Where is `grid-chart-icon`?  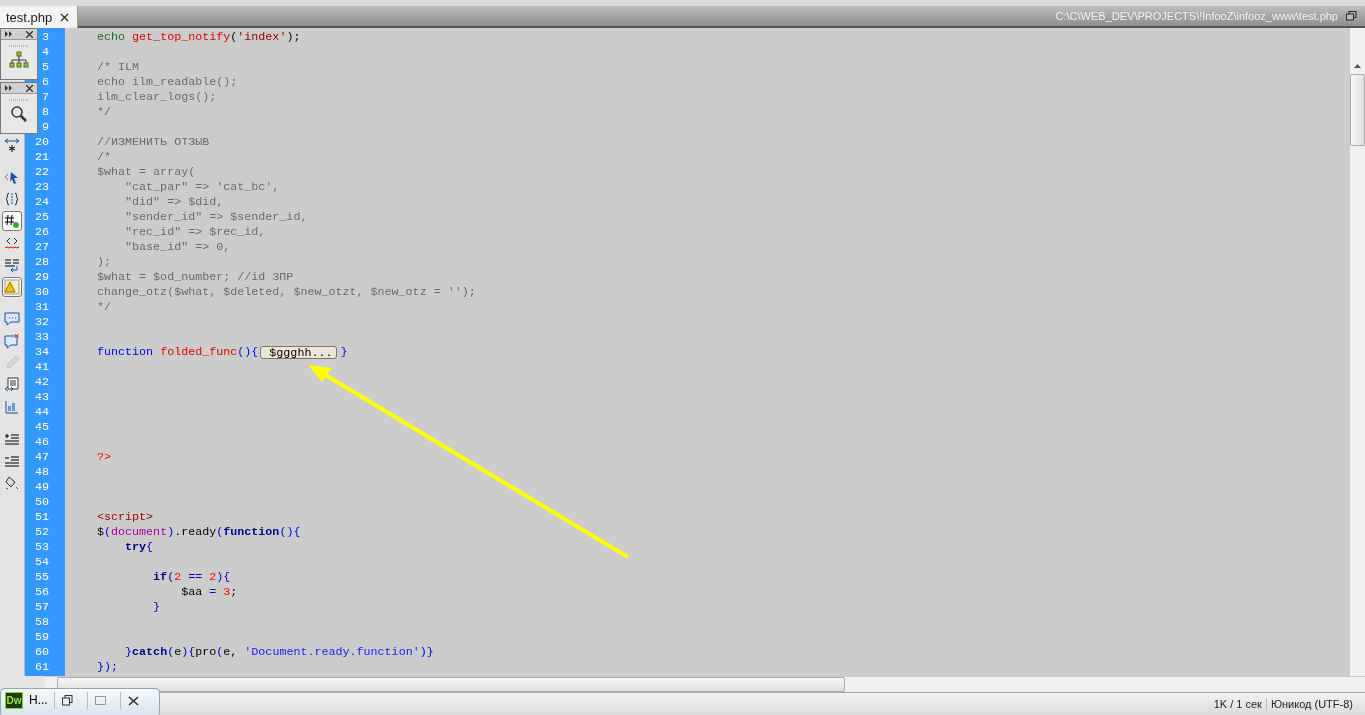 grid-chart-icon is located at coordinates (12, 407).